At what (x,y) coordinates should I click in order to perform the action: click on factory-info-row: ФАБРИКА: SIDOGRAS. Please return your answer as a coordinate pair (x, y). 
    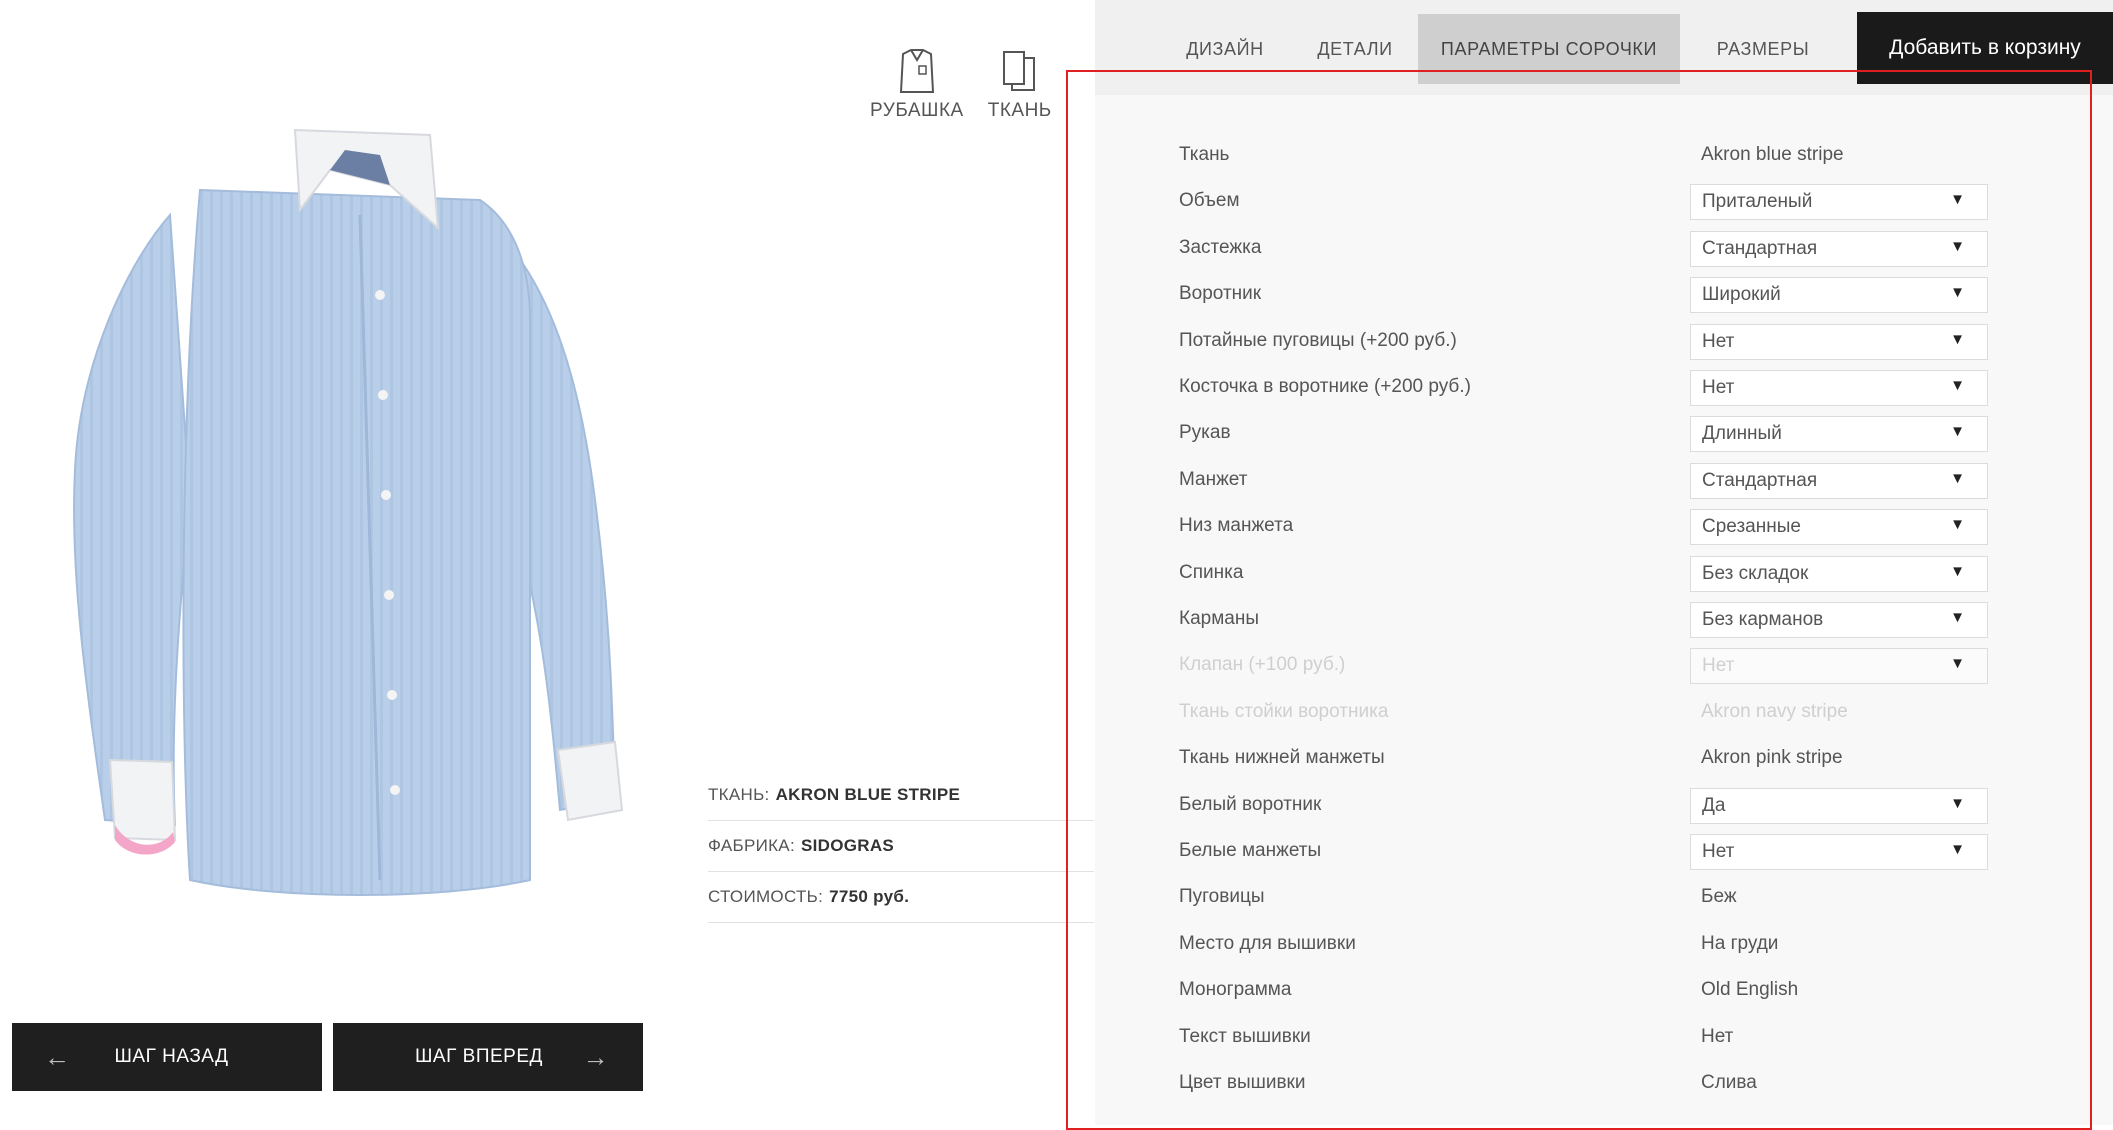
    Looking at the image, I should click on (901, 846).